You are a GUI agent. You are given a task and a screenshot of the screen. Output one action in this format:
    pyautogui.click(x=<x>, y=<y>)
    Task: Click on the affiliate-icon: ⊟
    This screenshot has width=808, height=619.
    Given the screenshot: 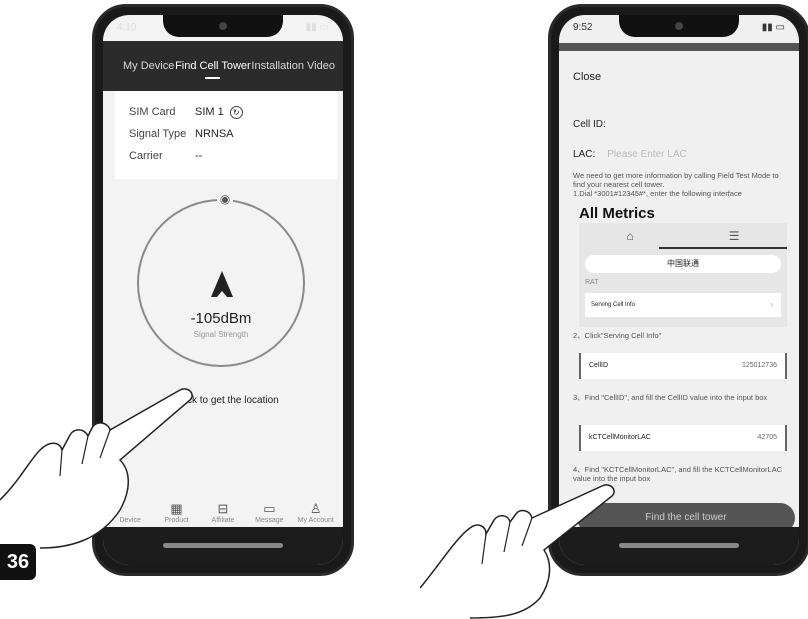 What is the action you would take?
    pyautogui.click(x=223, y=508)
    